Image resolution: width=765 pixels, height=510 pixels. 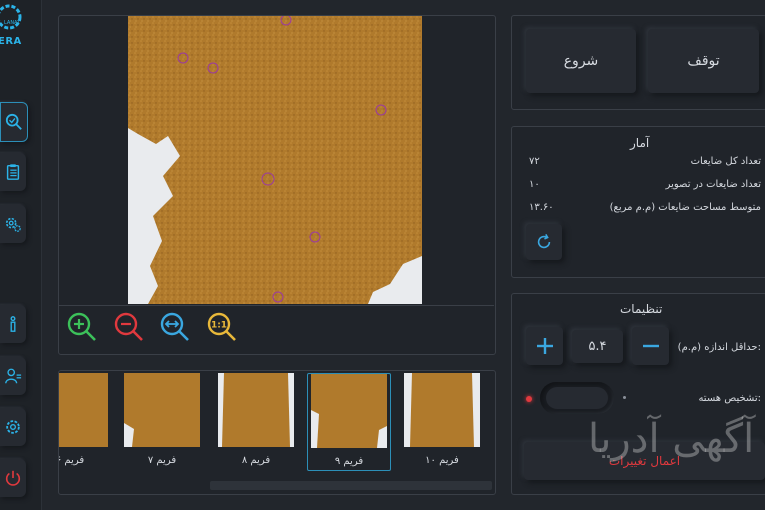 What do you see at coordinates (729, 398) in the screenshot?
I see `nucleus-detection-label: تشخیص هسته:` at bounding box center [729, 398].